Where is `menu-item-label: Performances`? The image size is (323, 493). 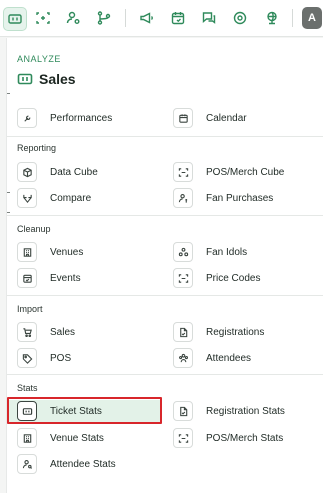
menu-item-label: Performances is located at coordinates (81, 118).